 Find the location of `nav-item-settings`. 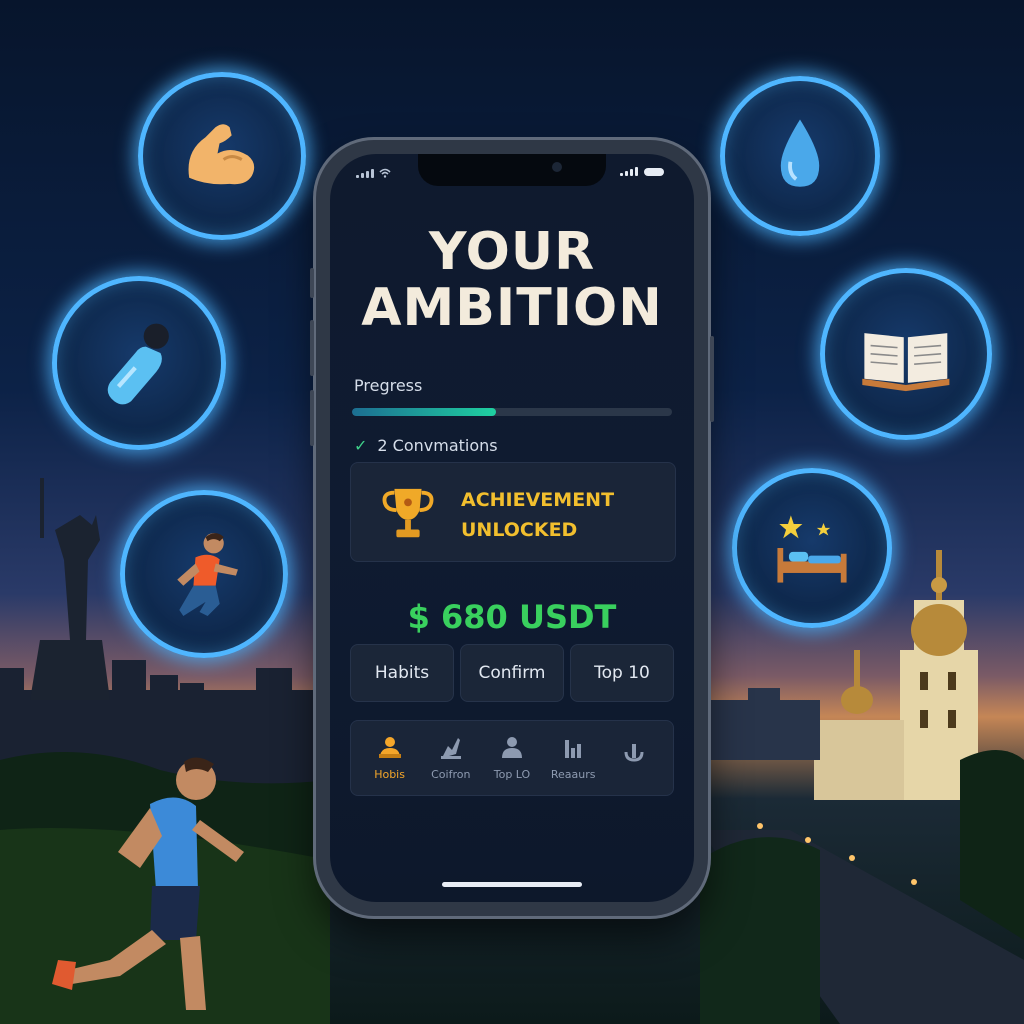

nav-item-settings is located at coordinates (634, 758).